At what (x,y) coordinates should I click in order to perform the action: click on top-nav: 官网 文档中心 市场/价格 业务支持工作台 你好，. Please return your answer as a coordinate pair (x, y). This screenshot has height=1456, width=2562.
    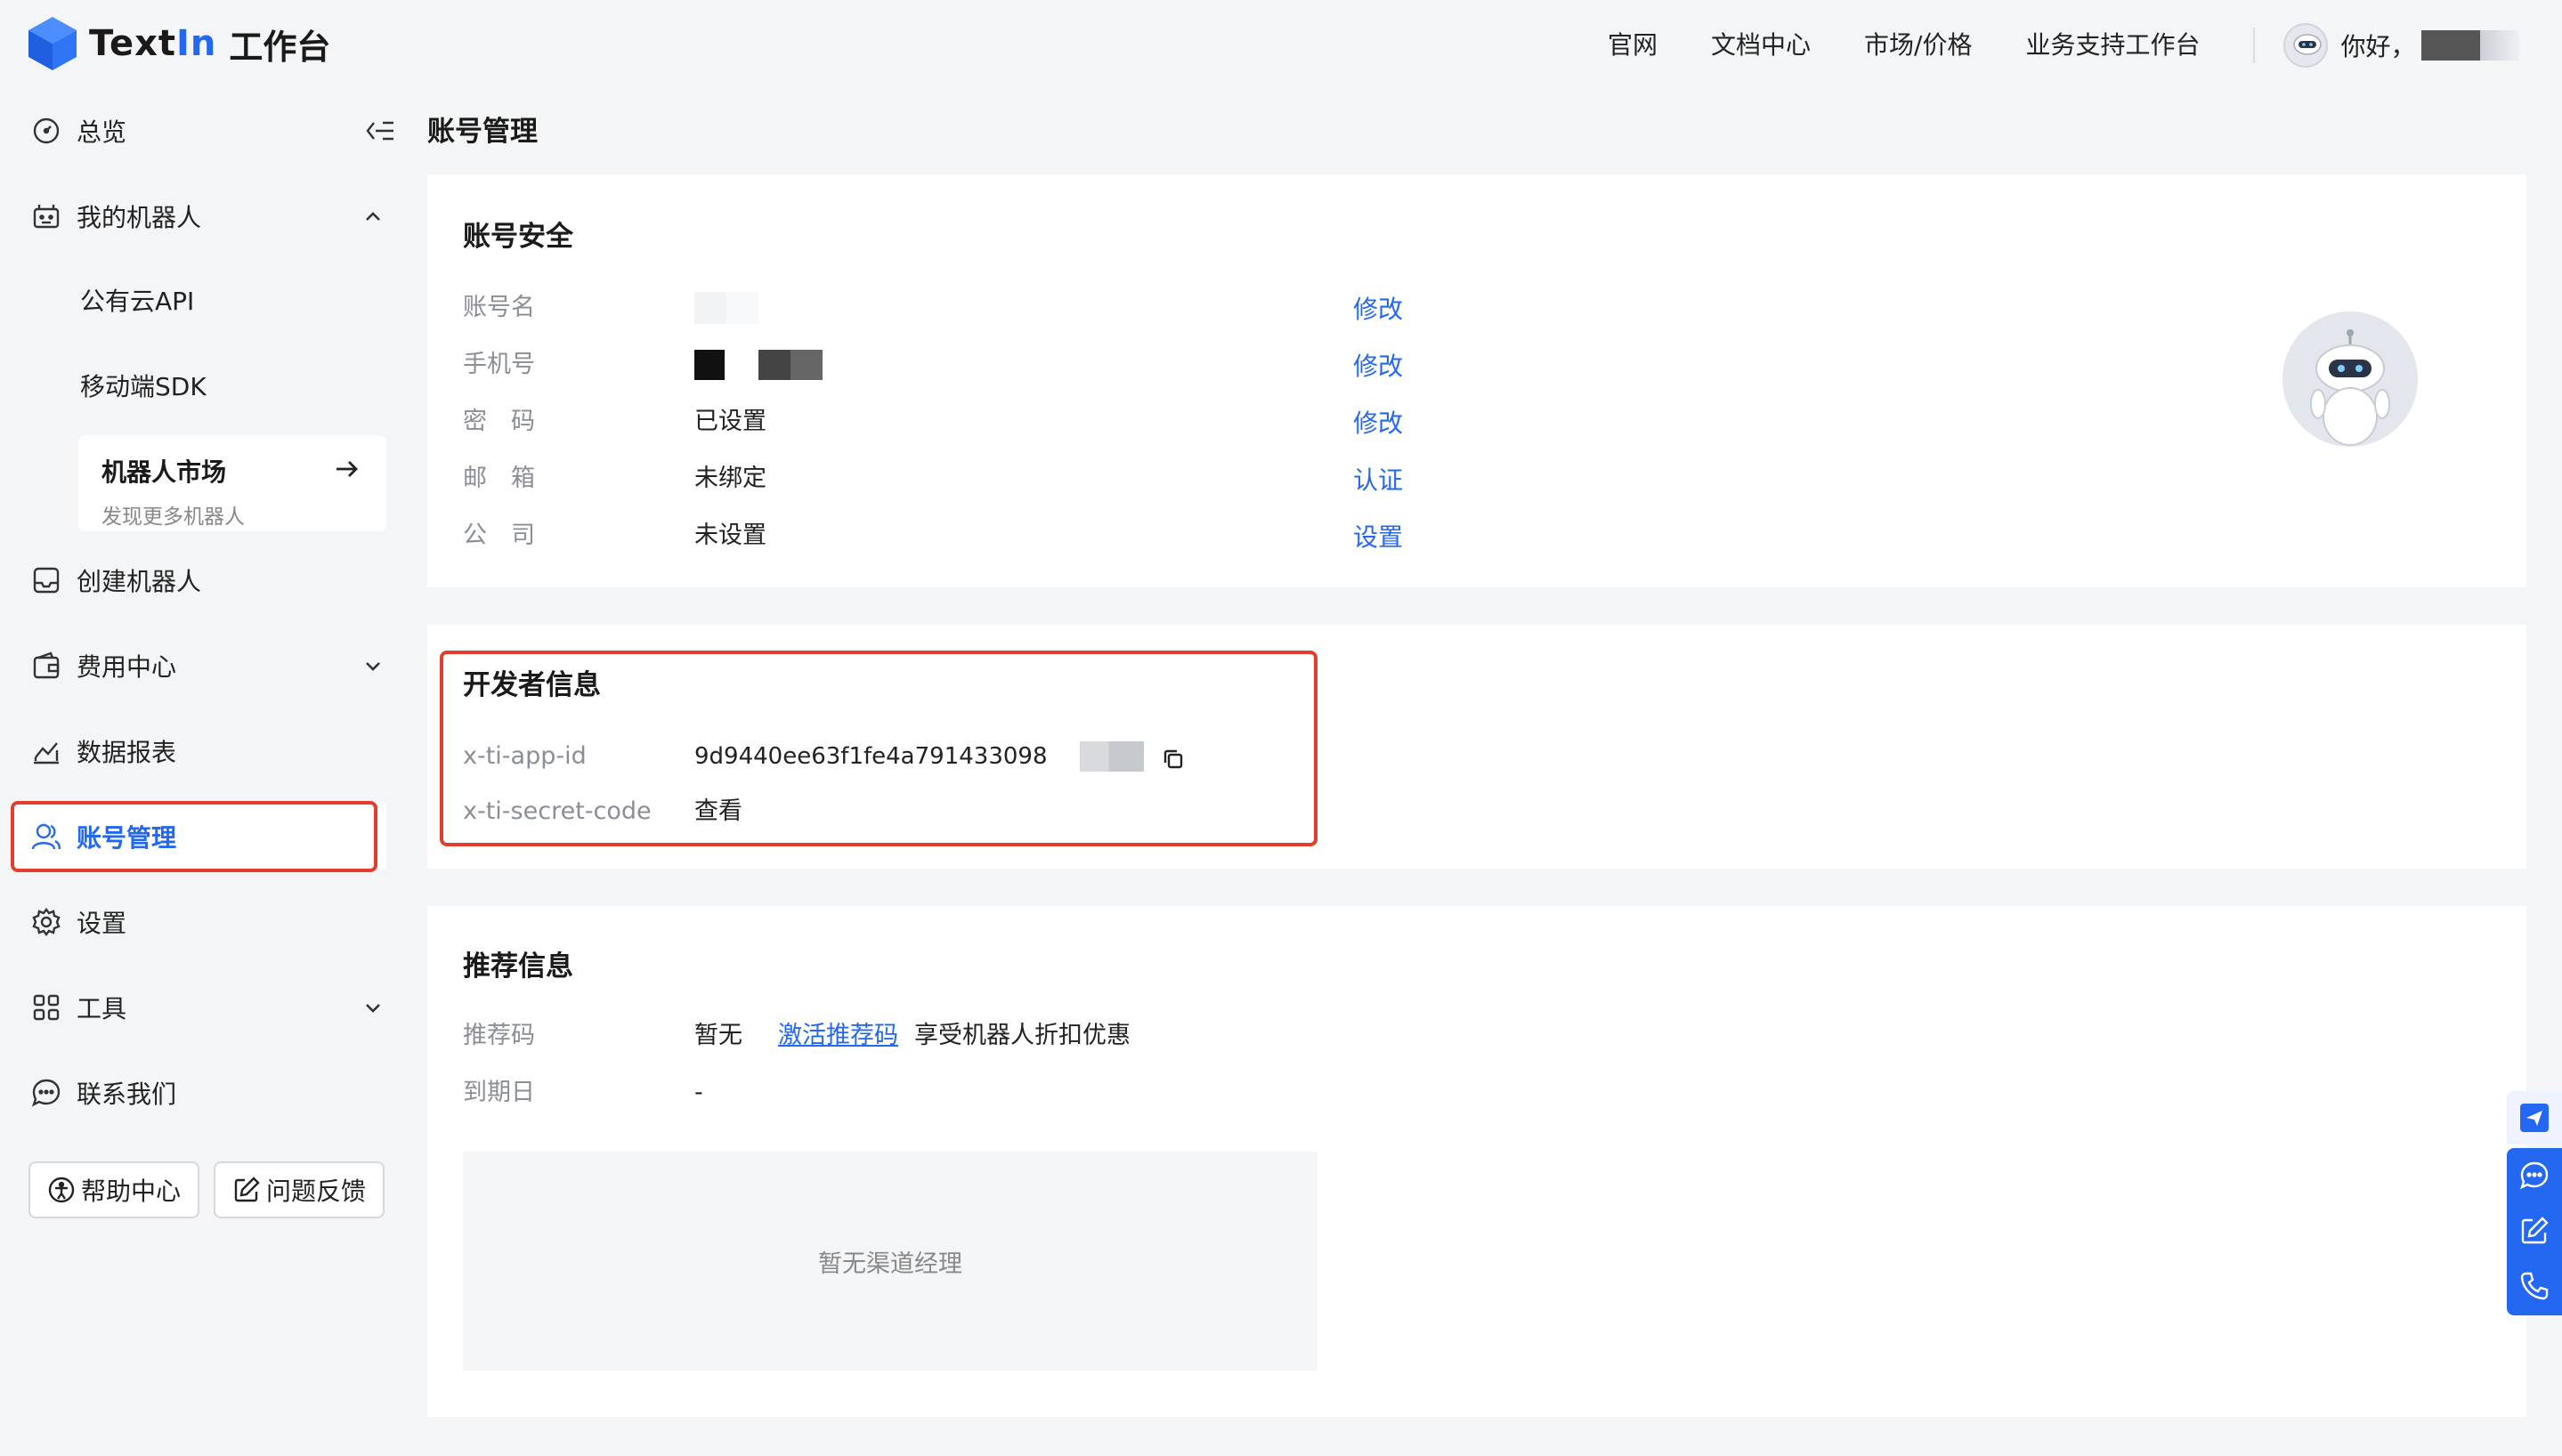
    Looking at the image, I should click on (2063, 45).